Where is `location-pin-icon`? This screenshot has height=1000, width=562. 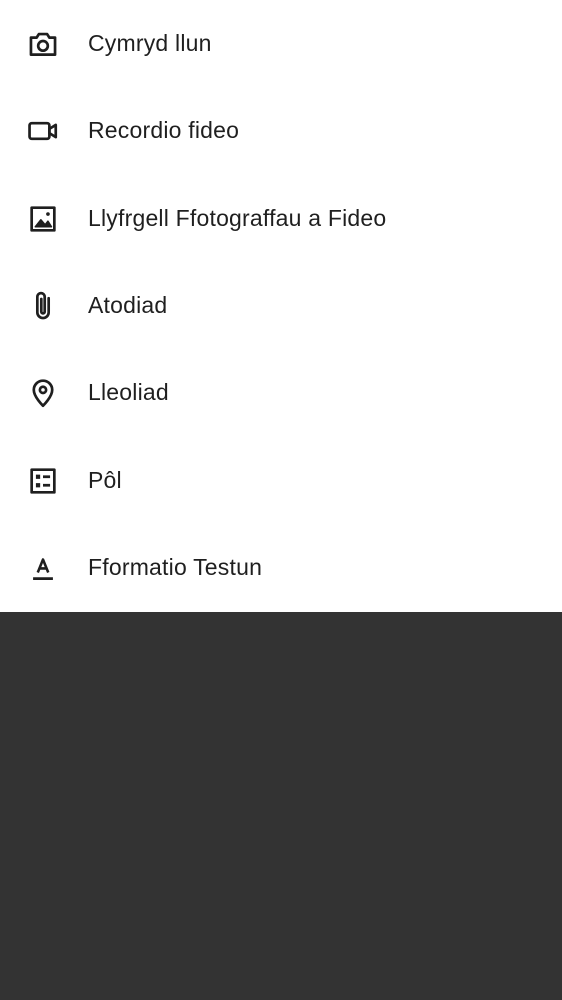 location-pin-icon is located at coordinates (43, 393).